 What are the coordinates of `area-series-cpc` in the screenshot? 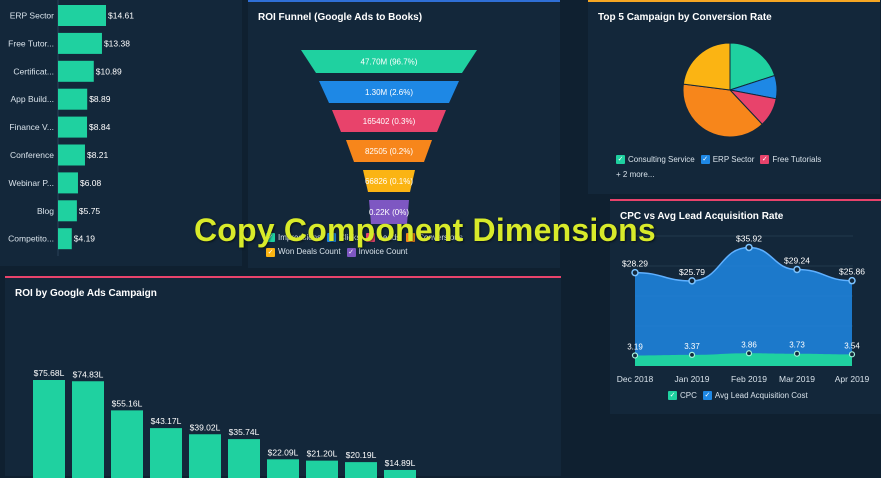 It's located at (743, 359).